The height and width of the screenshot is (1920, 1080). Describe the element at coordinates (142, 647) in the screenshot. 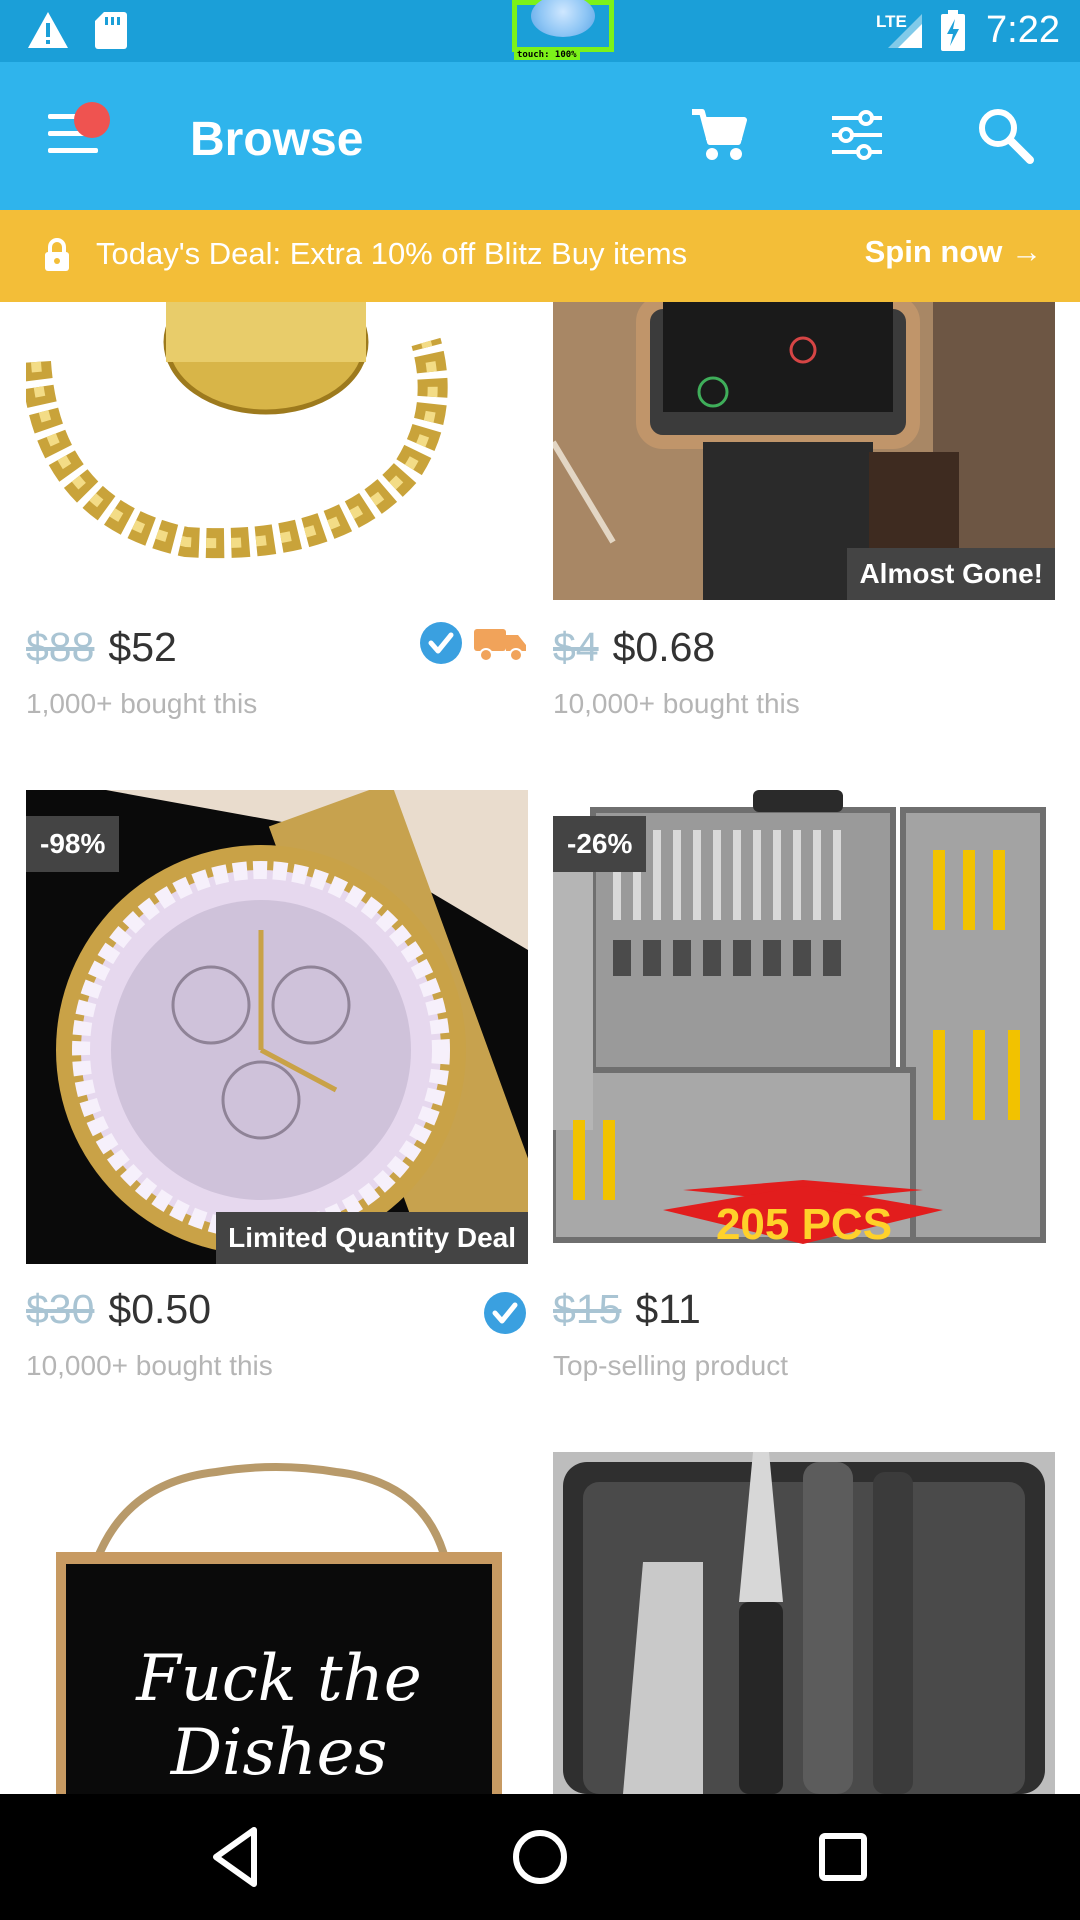

I see `sale-price: $52` at that location.